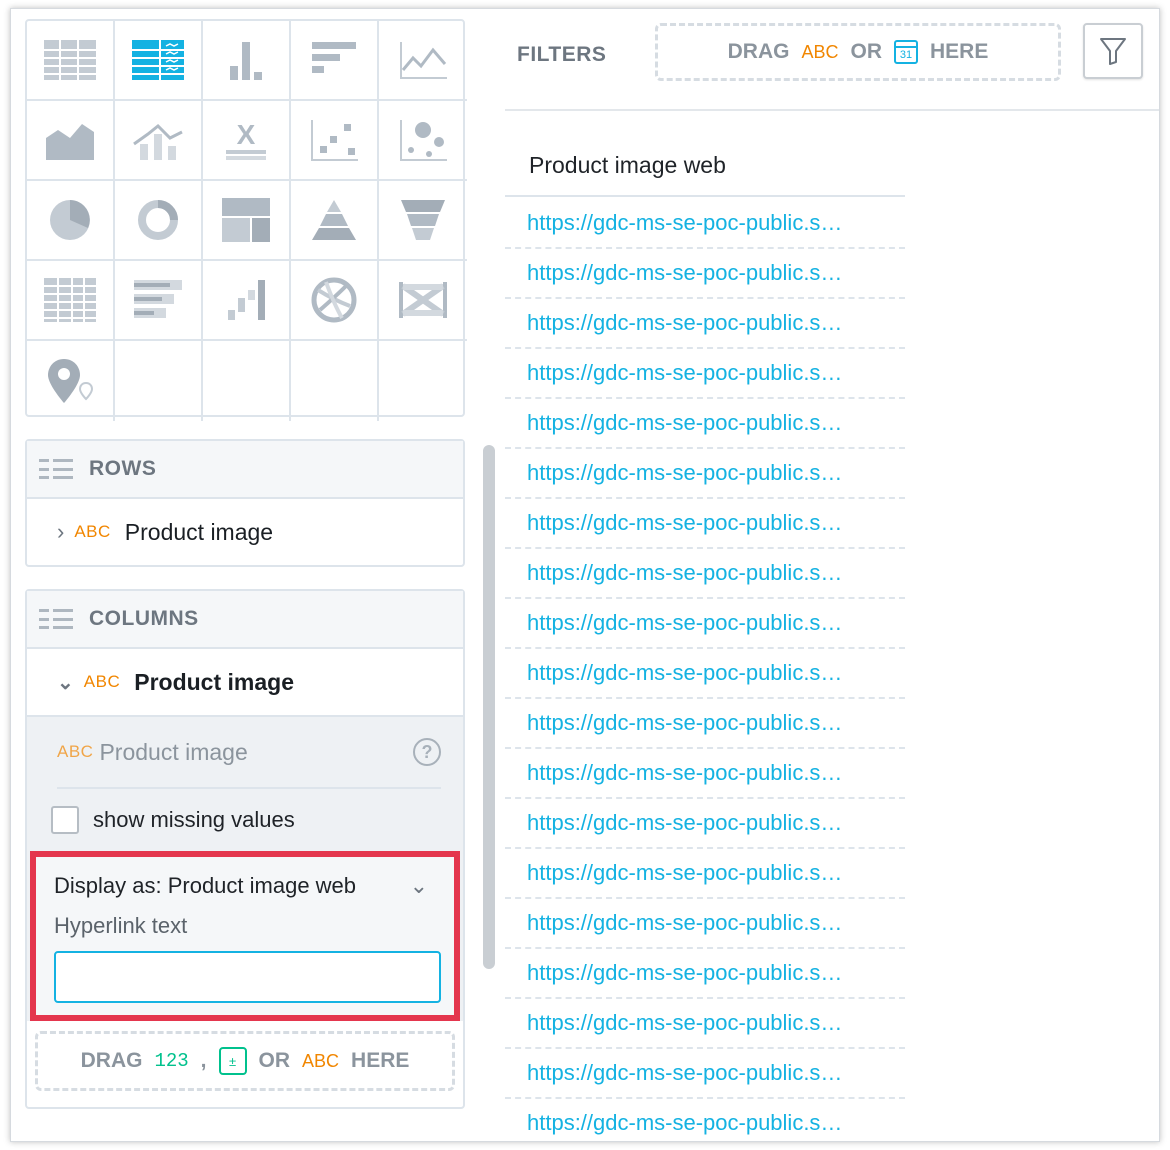 Image resolution: width=1170 pixels, height=1150 pixels. Describe the element at coordinates (832, 110) in the screenshot. I see `filters-divider` at that location.